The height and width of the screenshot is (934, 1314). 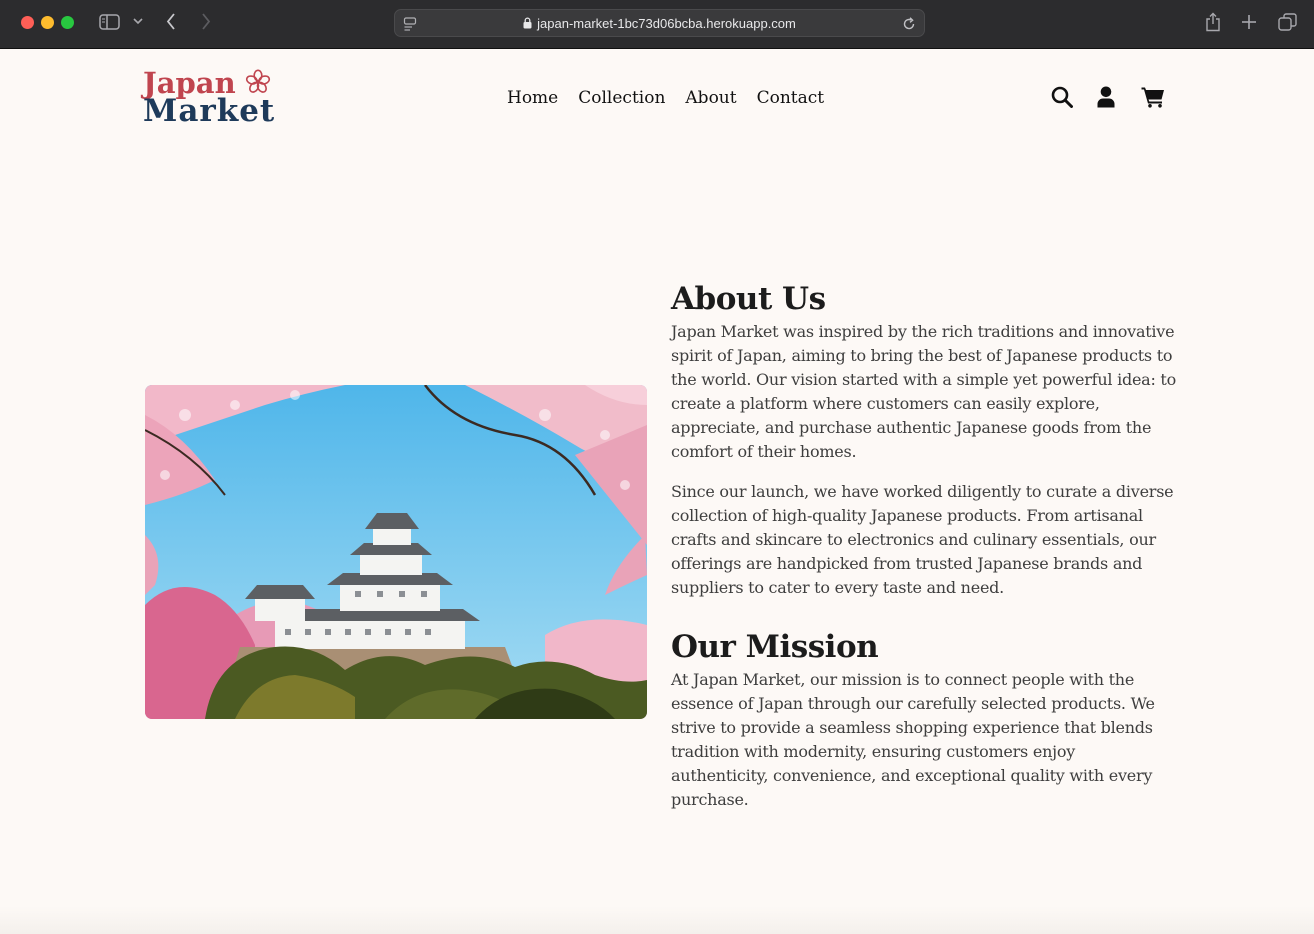 I want to click on lock-icon, so click(x=527, y=24).